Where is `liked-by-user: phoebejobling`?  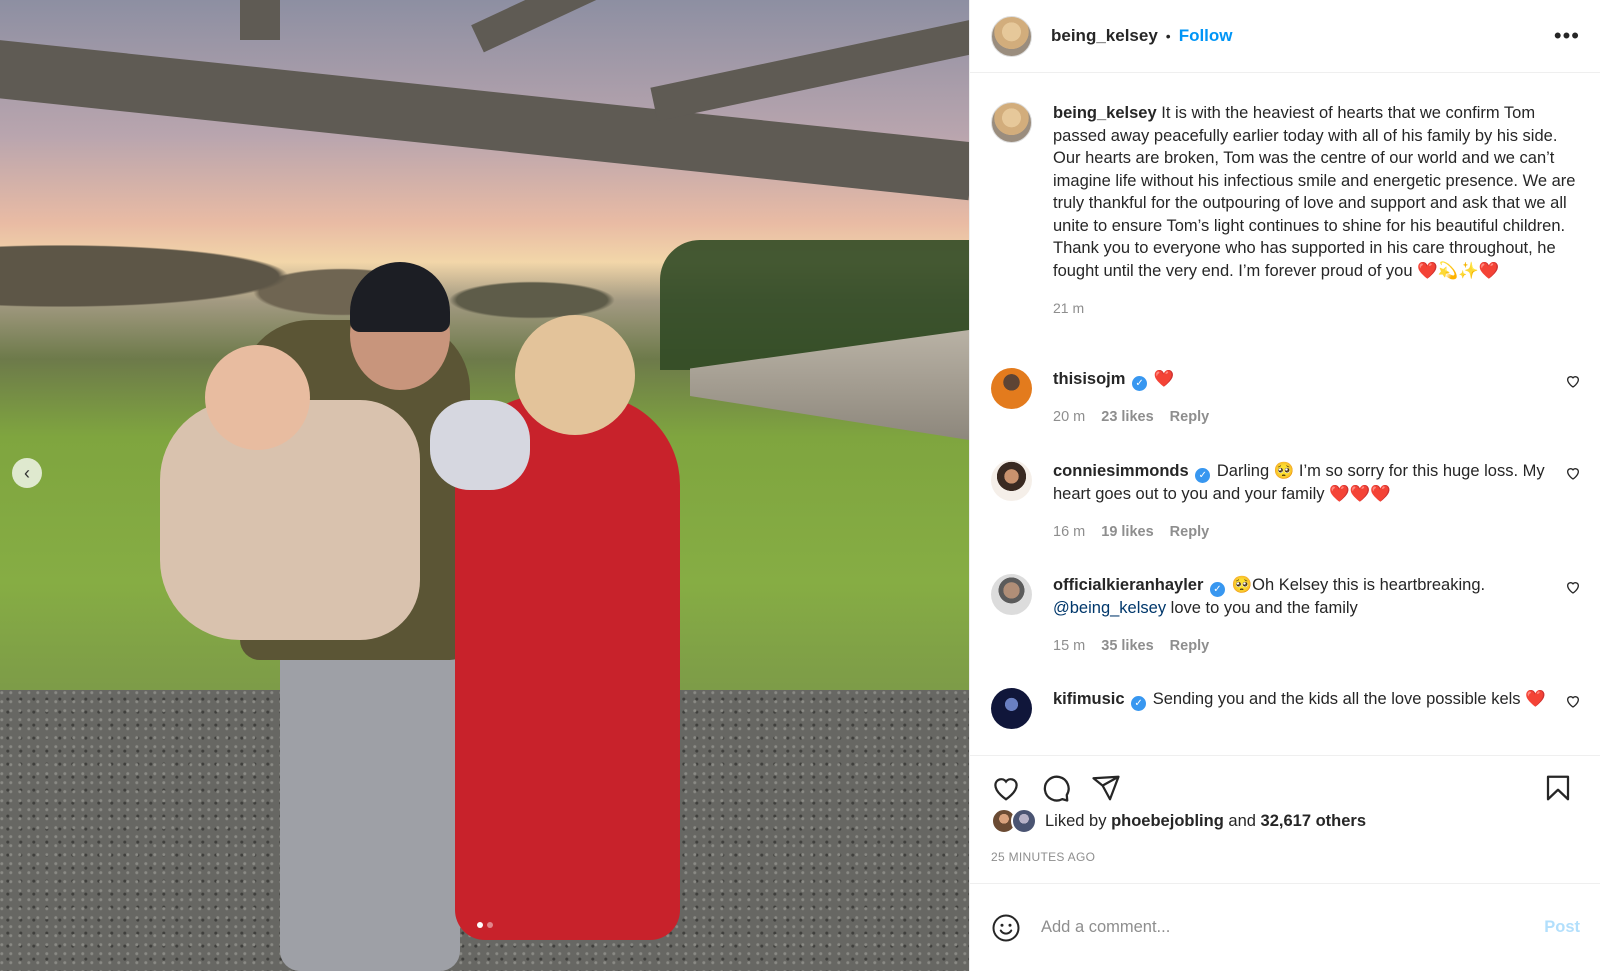 liked-by-user: phoebejobling is located at coordinates (1167, 821).